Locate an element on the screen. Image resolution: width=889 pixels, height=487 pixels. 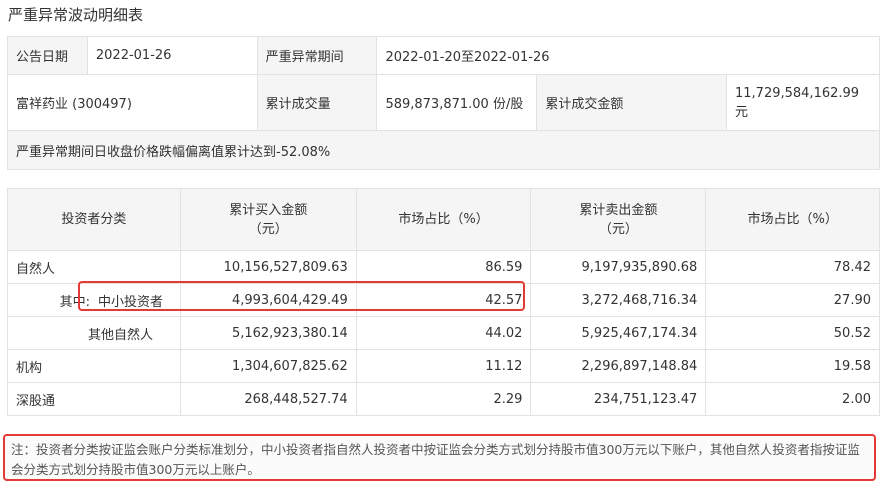
row-sell: 5,925,467,174.34 is located at coordinates (618, 333).